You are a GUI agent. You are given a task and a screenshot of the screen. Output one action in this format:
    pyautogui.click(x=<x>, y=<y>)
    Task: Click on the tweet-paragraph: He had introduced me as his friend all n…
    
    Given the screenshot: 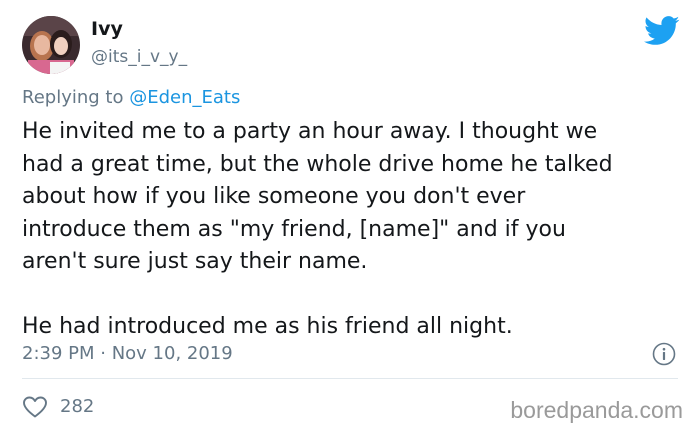 What is the action you would take?
    pyautogui.click(x=267, y=326)
    